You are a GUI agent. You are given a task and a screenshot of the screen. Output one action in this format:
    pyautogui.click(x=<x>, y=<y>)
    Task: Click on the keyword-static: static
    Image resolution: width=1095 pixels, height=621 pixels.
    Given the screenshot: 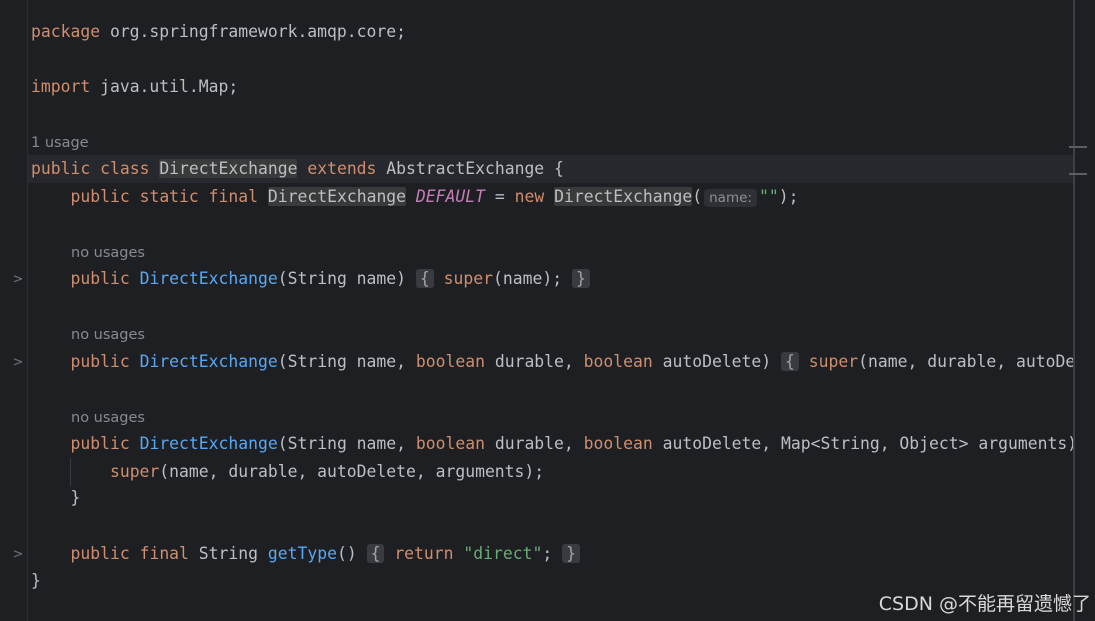 What is the action you would take?
    pyautogui.click(x=169, y=196)
    